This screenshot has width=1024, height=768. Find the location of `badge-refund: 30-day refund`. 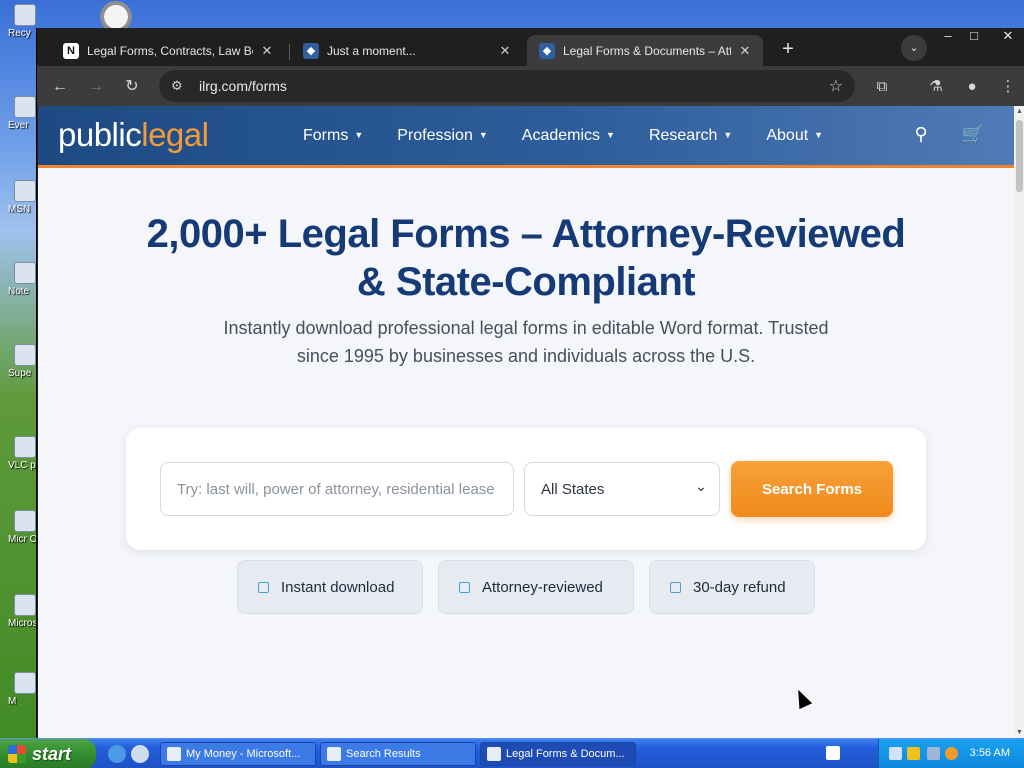

badge-refund: 30-day refund is located at coordinates (732, 587).